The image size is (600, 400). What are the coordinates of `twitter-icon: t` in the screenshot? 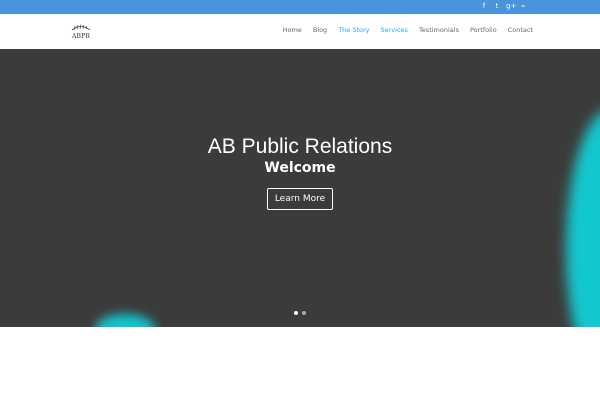 It's located at (497, 6).